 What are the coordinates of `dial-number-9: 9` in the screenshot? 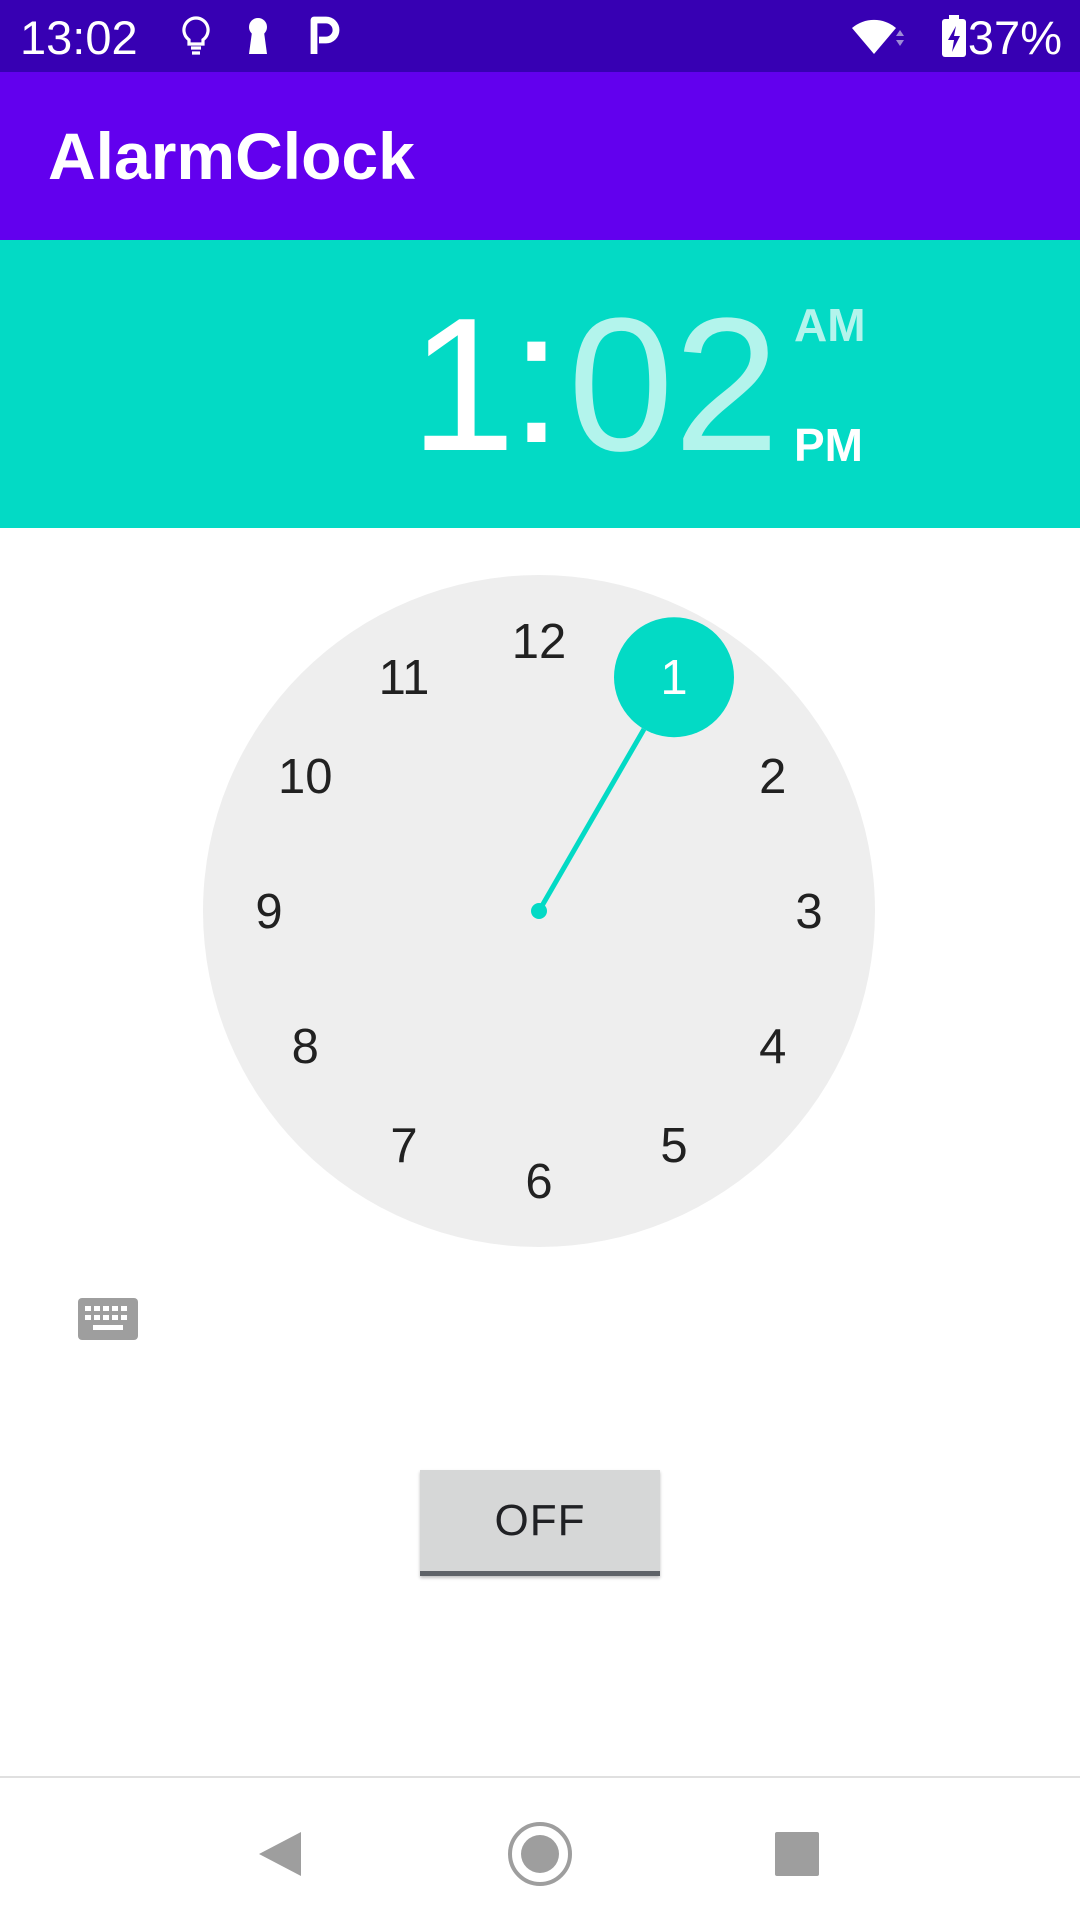 It's located at (268, 912).